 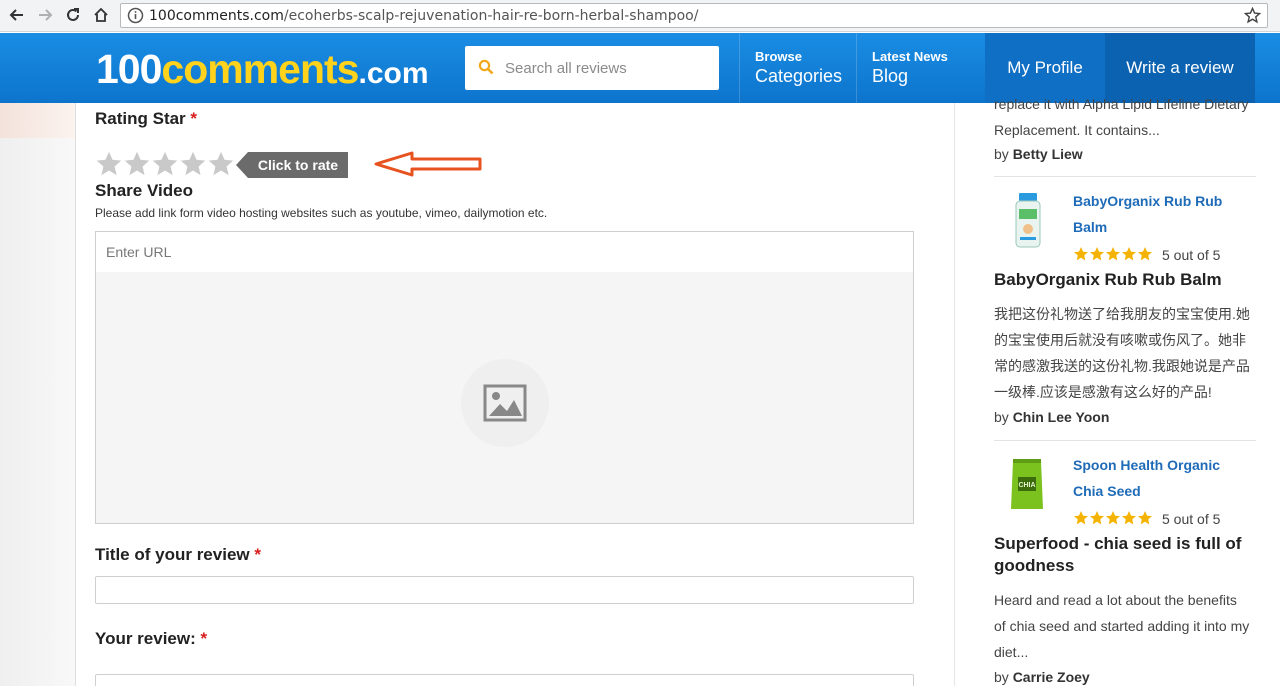 I want to click on rating-star-label: Rating Star *, so click(x=146, y=118).